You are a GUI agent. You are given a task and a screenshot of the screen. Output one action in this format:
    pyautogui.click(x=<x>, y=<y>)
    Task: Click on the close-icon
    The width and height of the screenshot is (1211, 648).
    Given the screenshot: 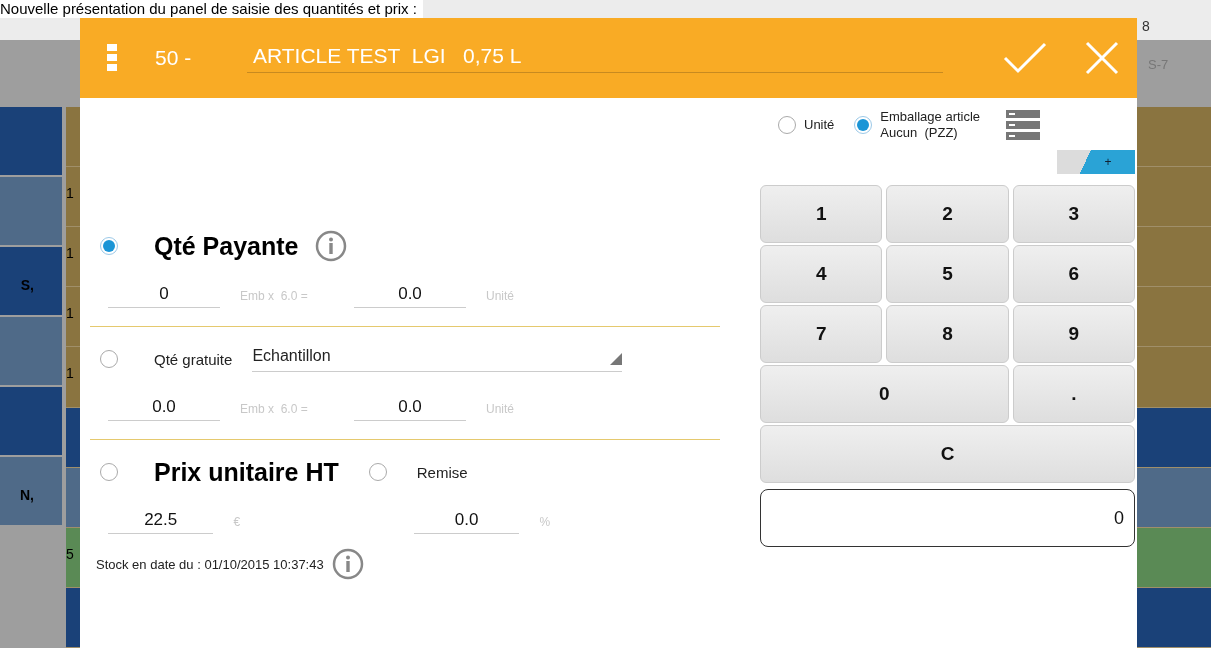 What is the action you would take?
    pyautogui.click(x=1102, y=58)
    